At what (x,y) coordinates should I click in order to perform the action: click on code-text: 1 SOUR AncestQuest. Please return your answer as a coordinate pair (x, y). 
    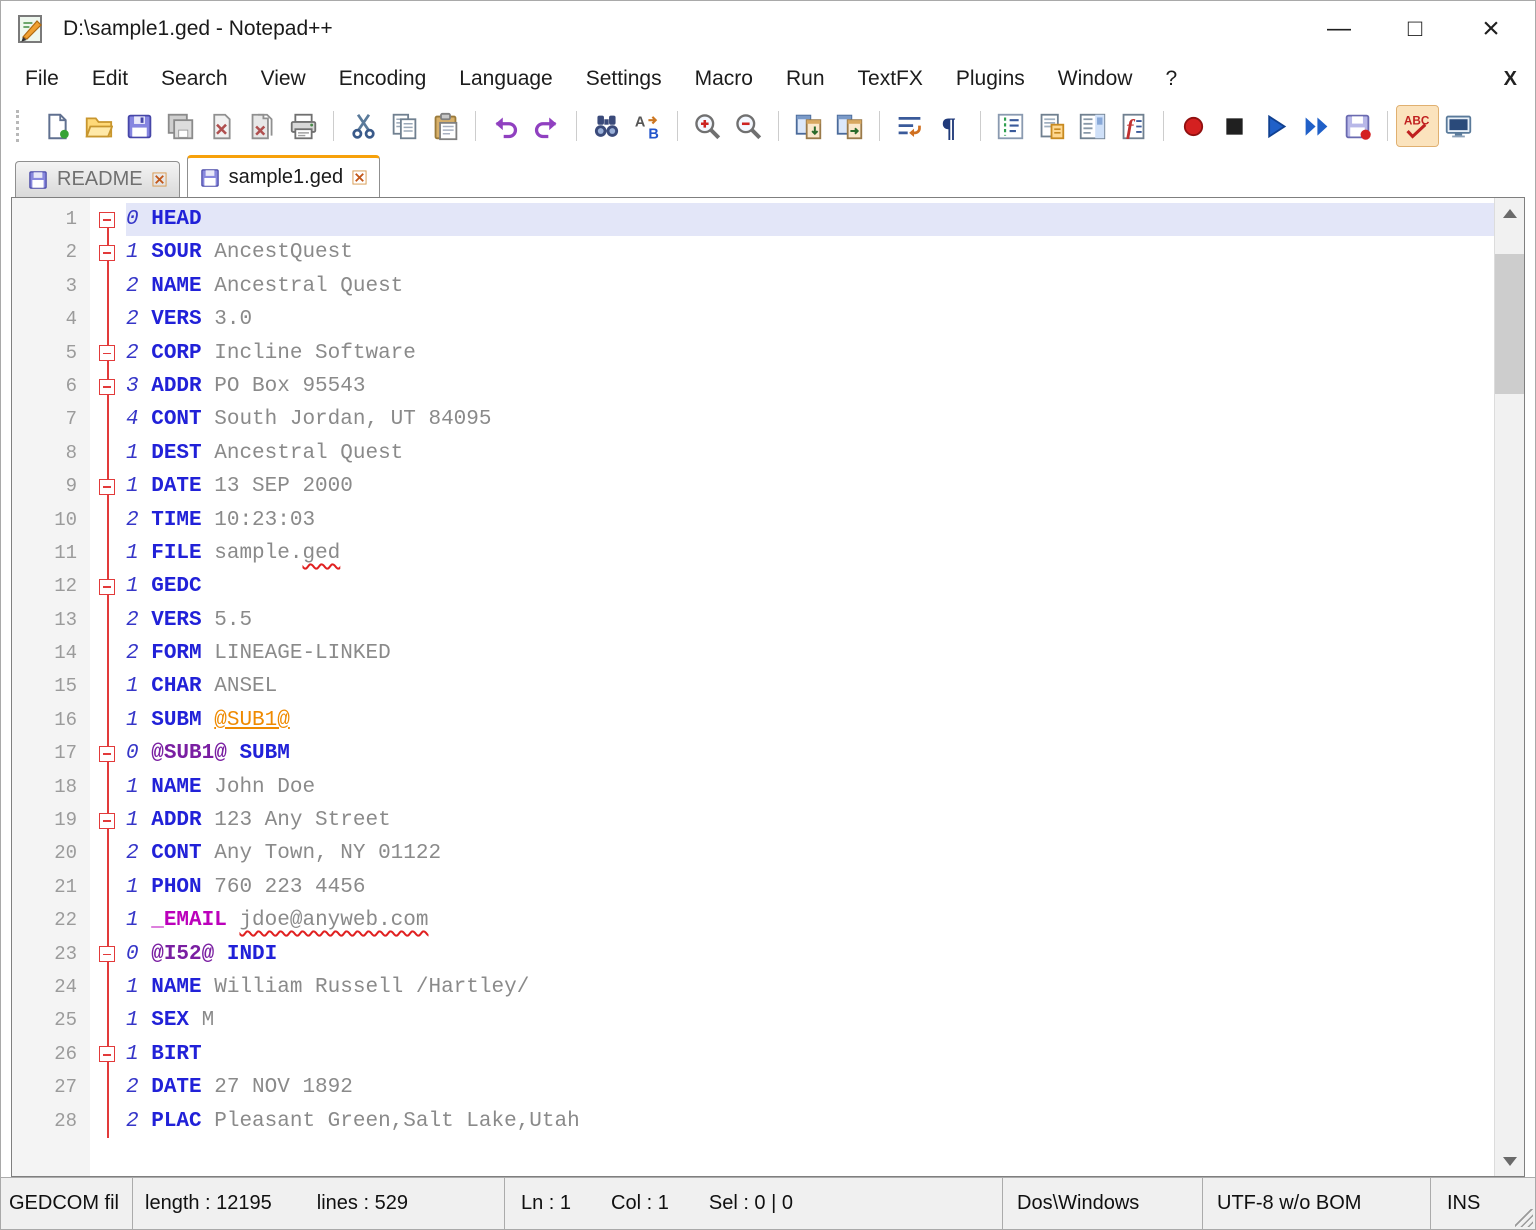
    Looking at the image, I should click on (810, 252).